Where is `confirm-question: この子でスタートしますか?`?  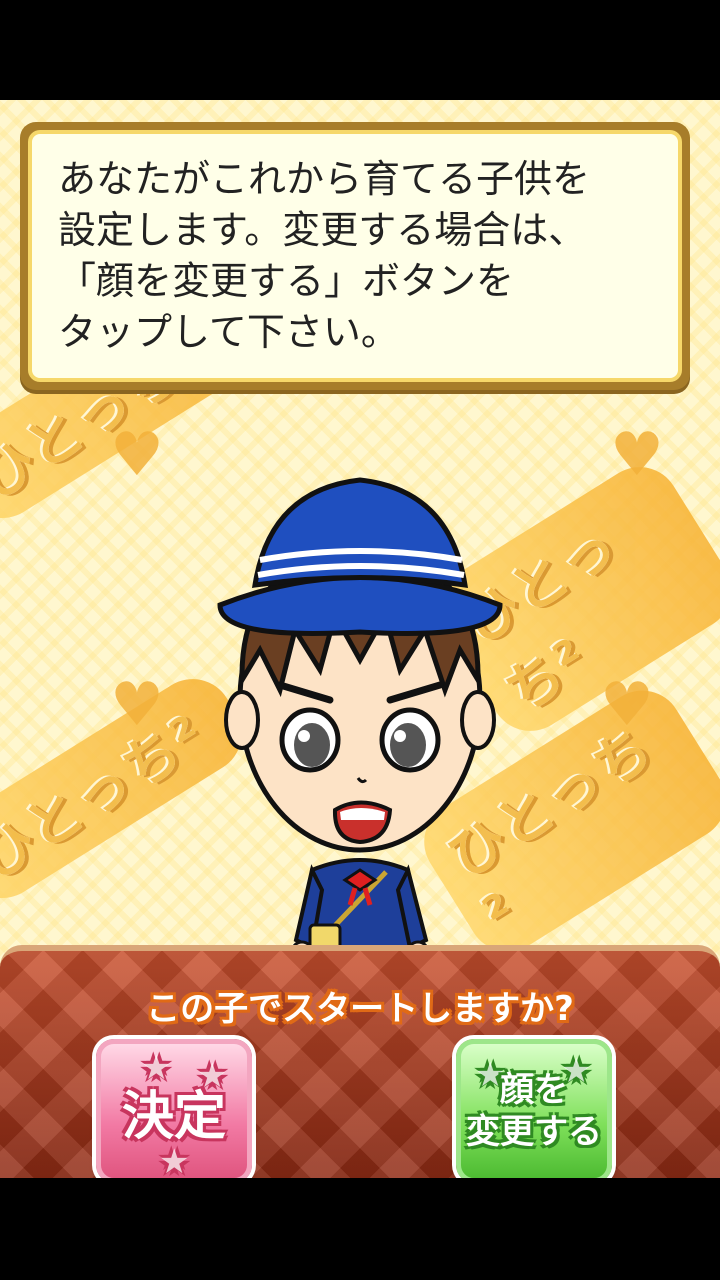 confirm-question: この子でスタートしますか? is located at coordinates (360, 1009).